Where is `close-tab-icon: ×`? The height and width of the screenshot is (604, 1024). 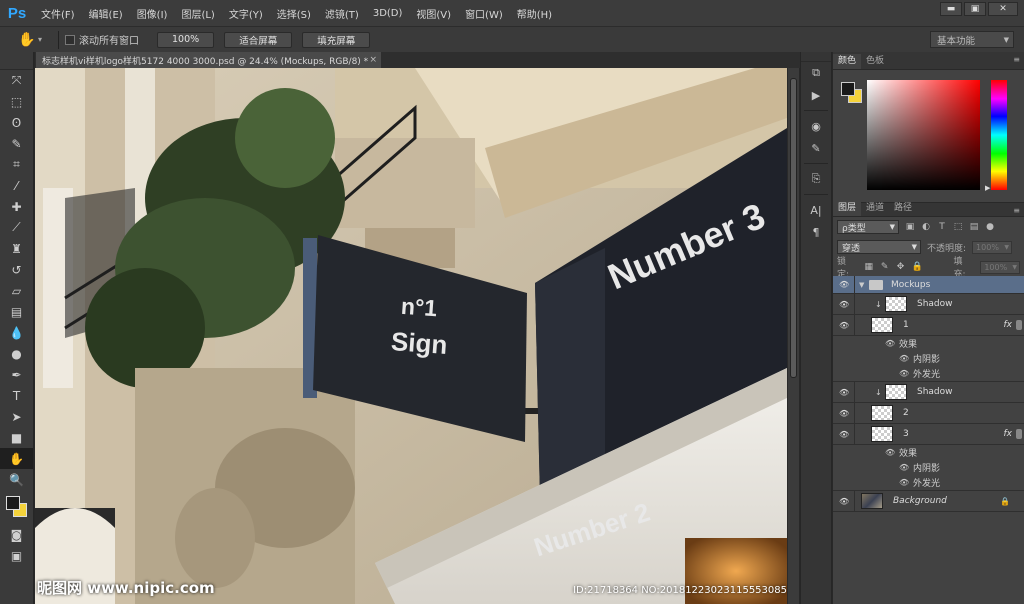 close-tab-icon: × is located at coordinates (373, 60).